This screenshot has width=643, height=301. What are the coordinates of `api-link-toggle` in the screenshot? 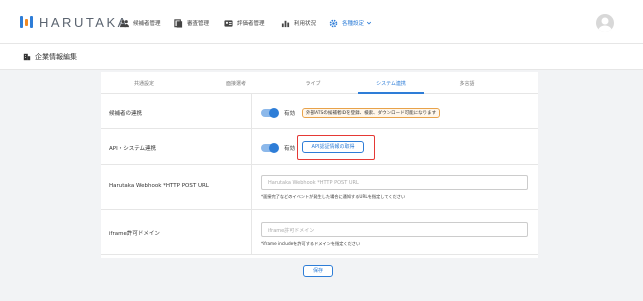 It's located at (270, 148).